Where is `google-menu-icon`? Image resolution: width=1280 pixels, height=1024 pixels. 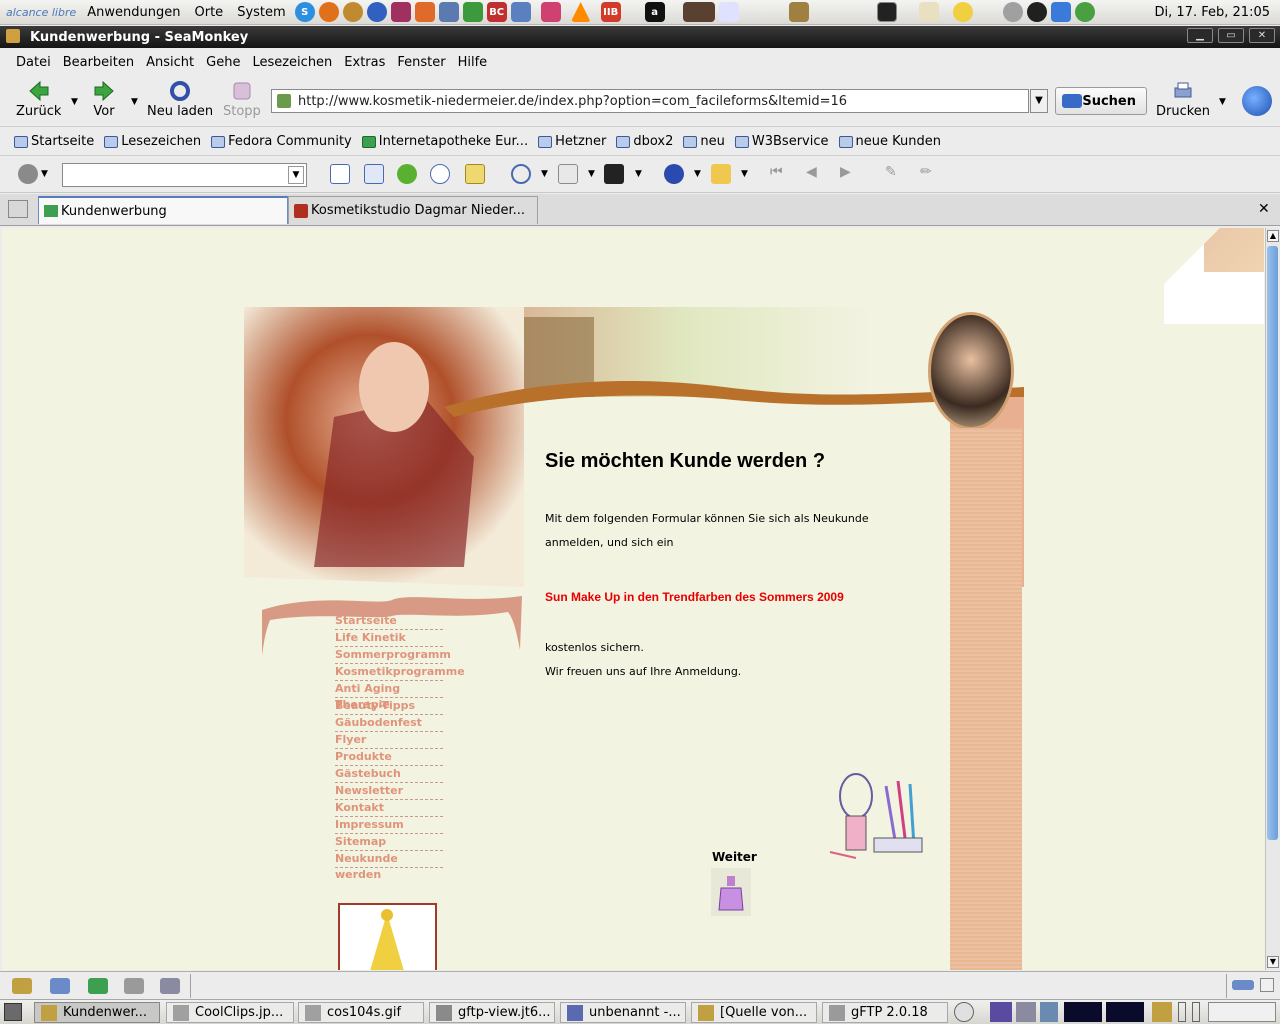
google-menu-icon is located at coordinates (28, 174).